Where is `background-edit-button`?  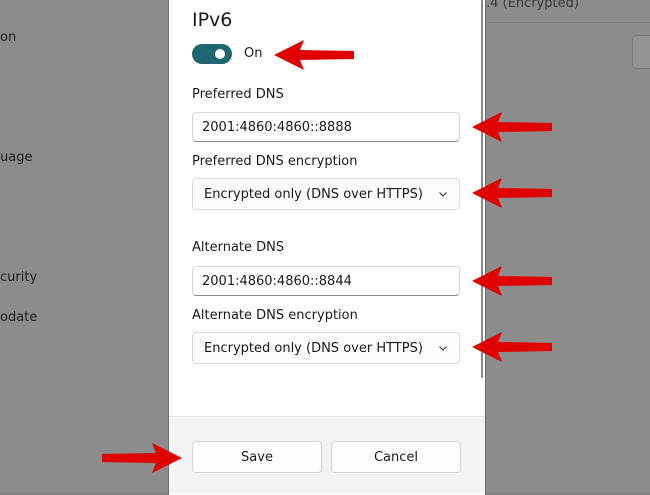
background-edit-button is located at coordinates (641, 52).